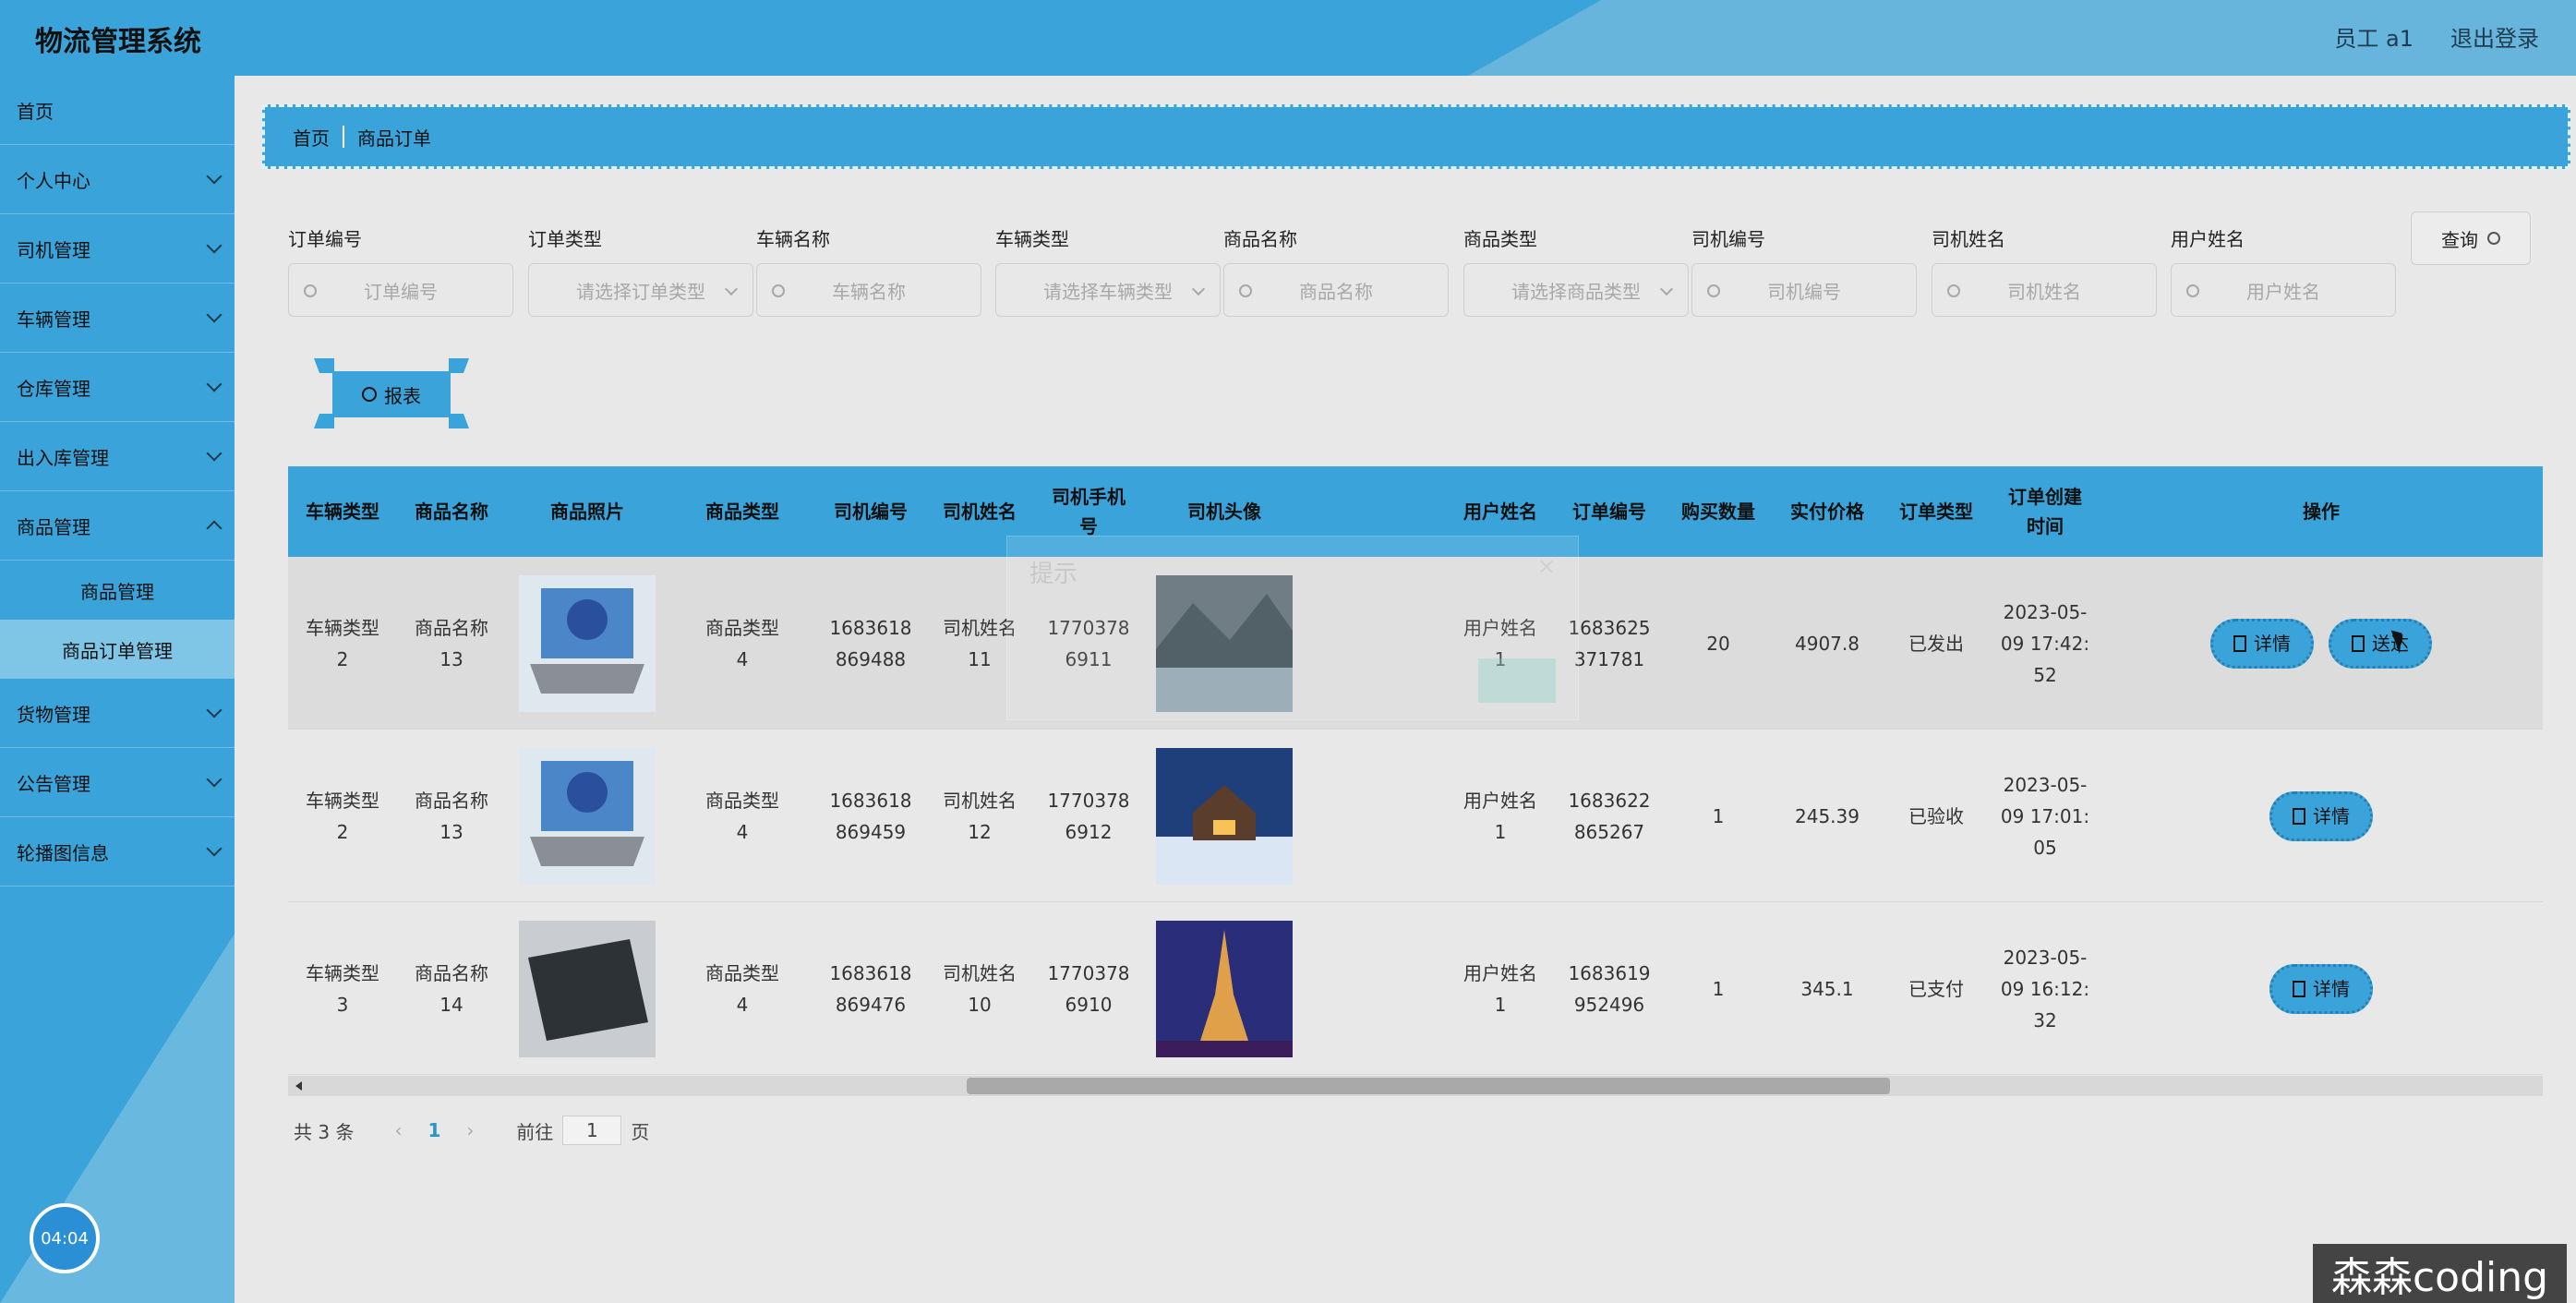 This screenshot has width=2576, height=1303. Describe the element at coordinates (117, 713) in the screenshot. I see `sidebar-item-goods: 货物管理` at that location.